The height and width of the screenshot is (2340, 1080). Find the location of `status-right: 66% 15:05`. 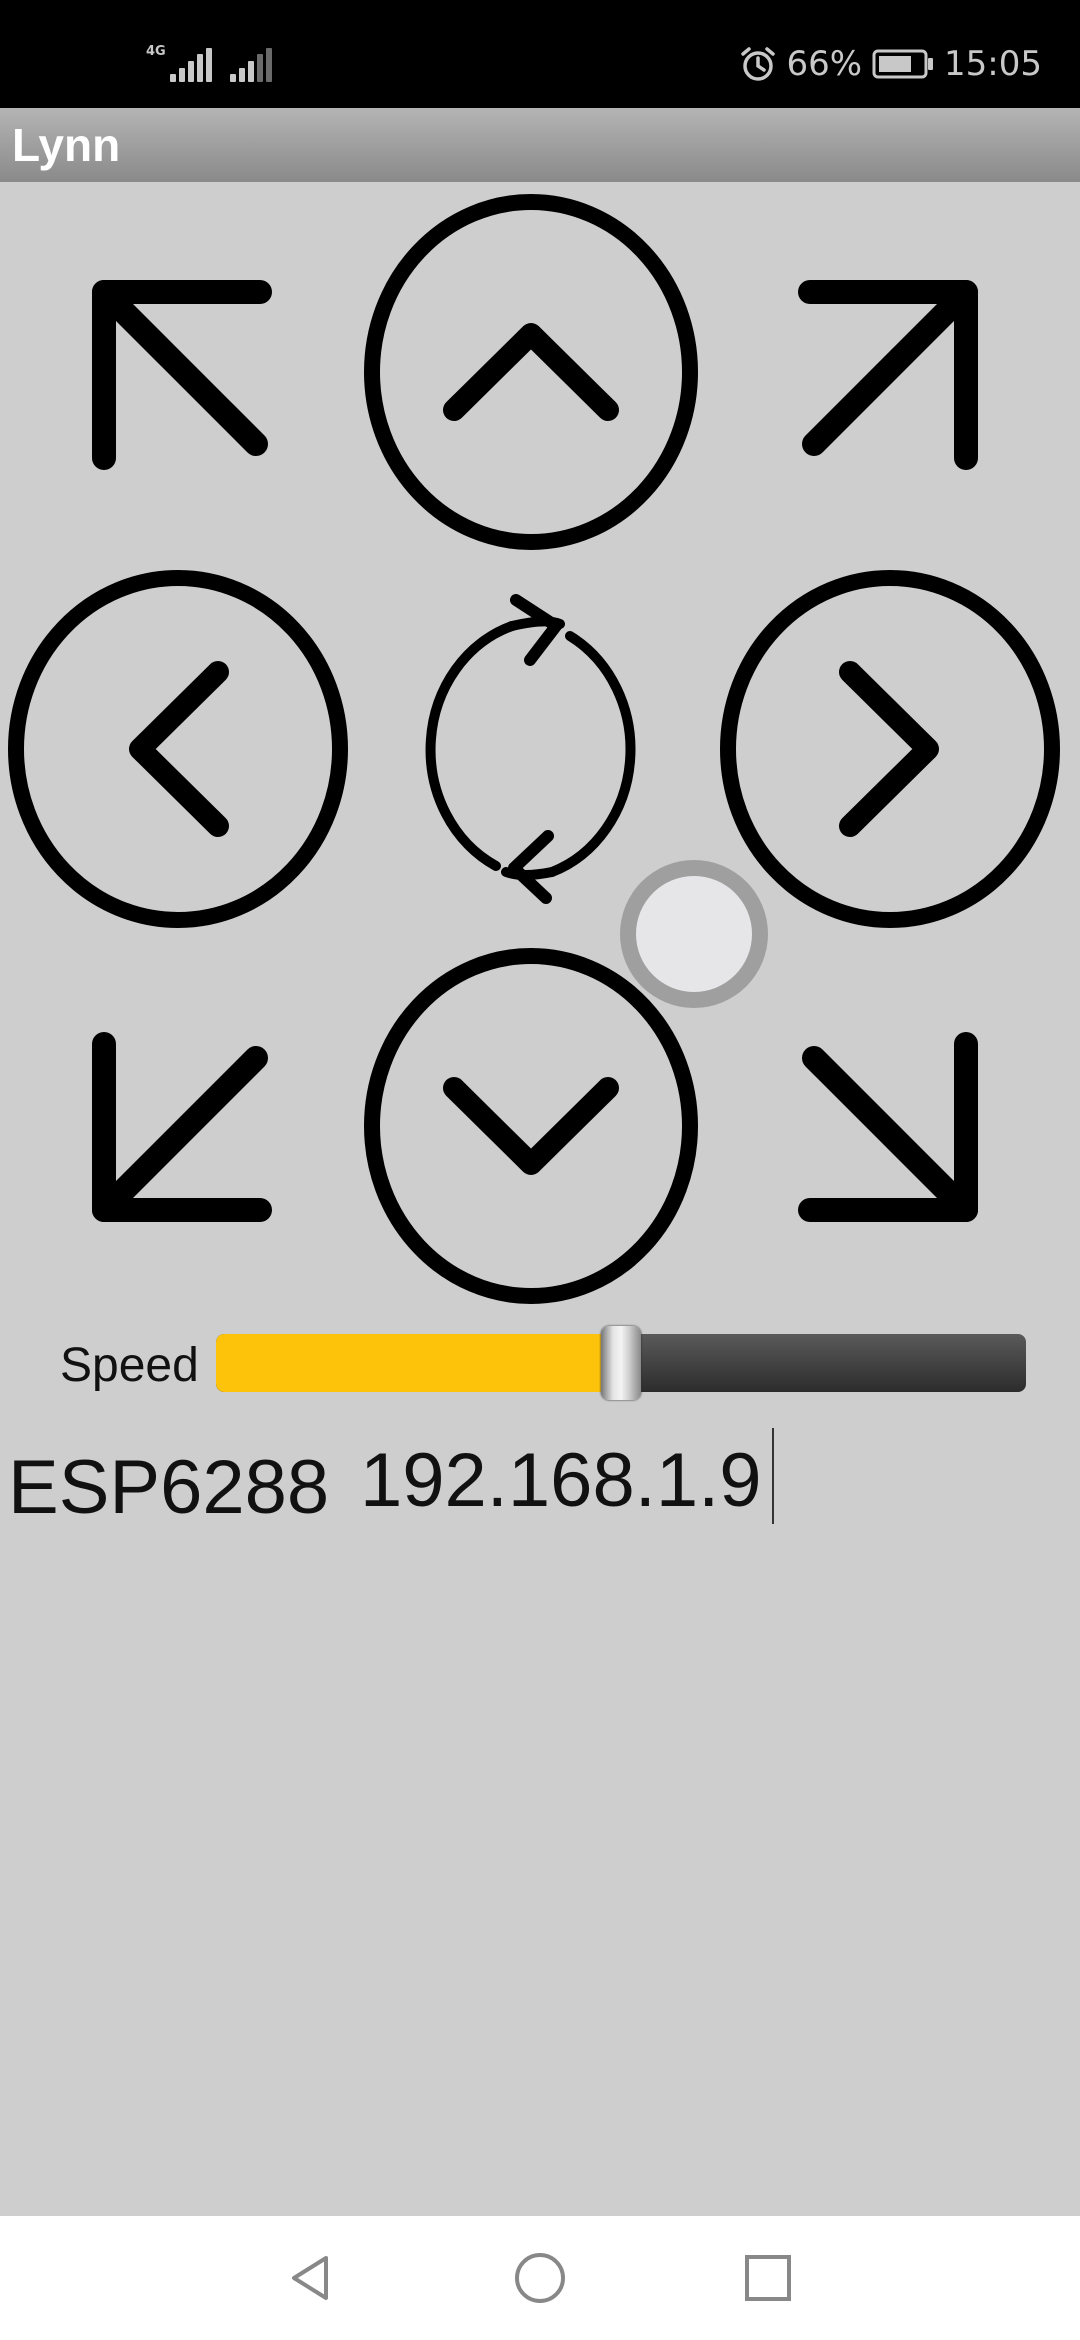

status-right: 66% 15:05 is located at coordinates (891, 64).